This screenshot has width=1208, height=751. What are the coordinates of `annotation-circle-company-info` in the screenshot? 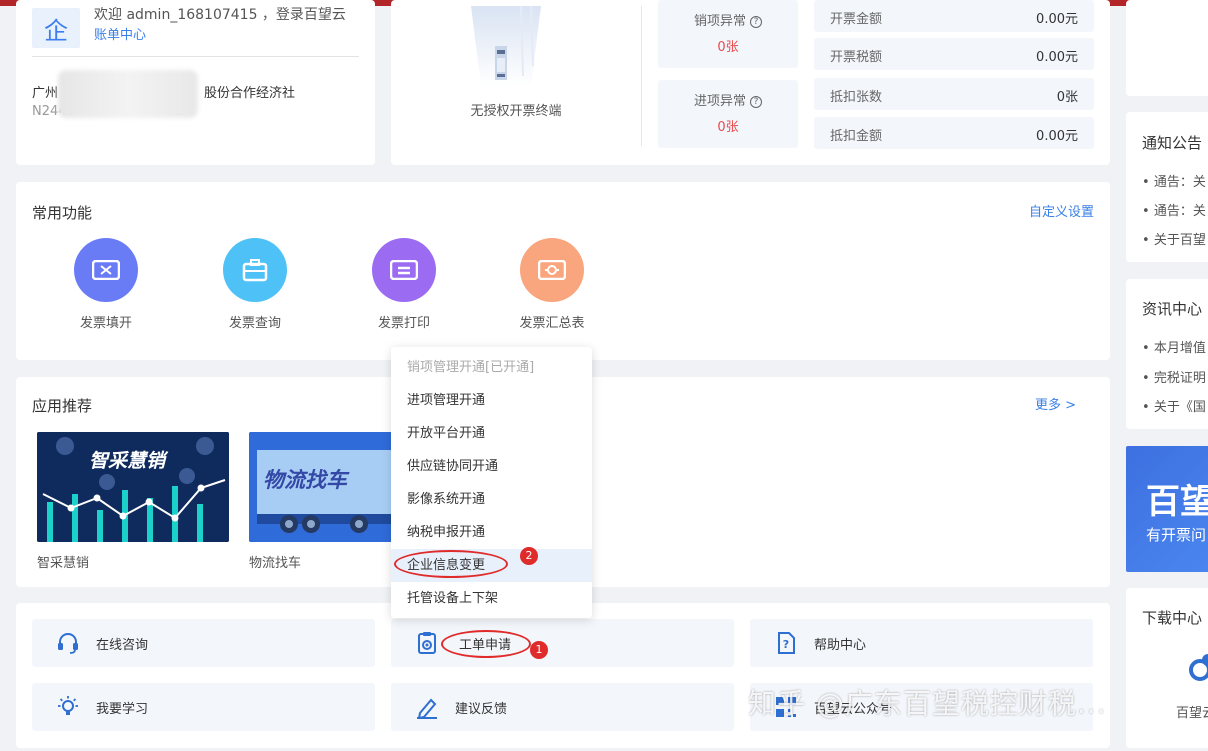 It's located at (451, 564).